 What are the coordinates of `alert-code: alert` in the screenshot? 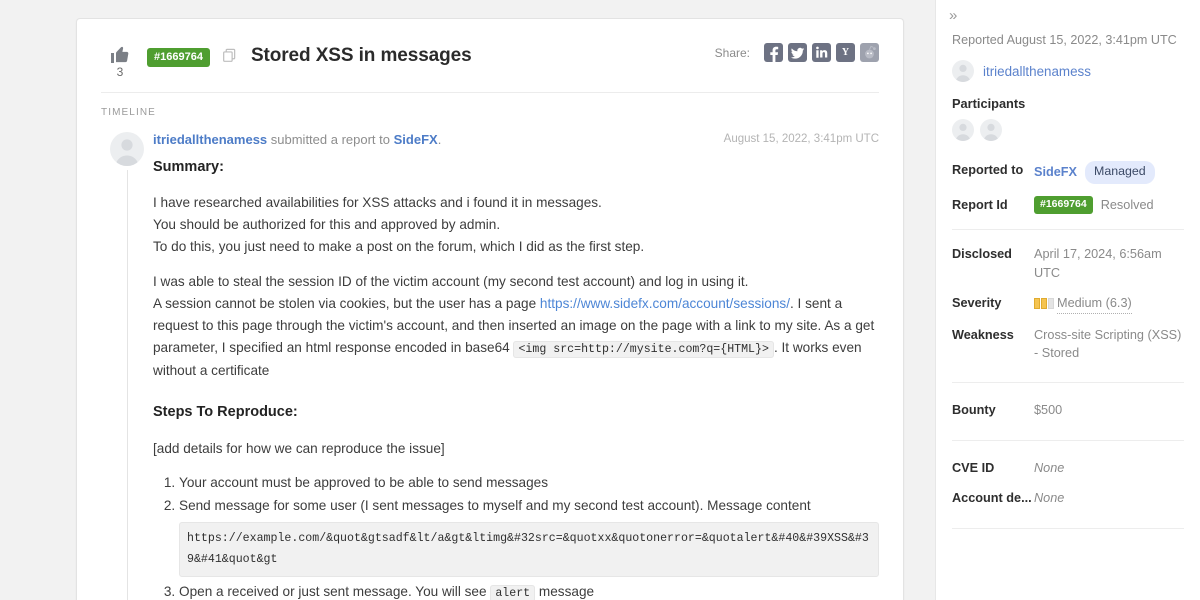 It's located at (513, 592).